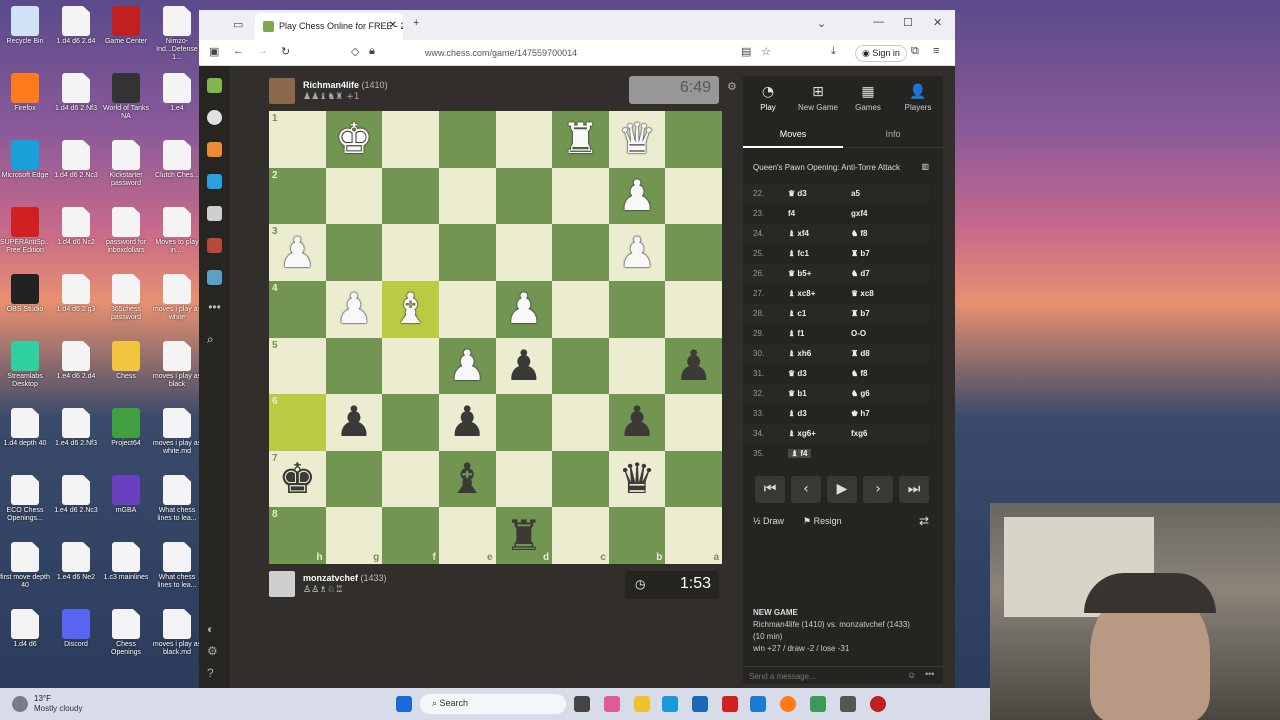 Image resolution: width=1280 pixels, height=720 pixels. I want to click on move-row: 22. ♛ d3 a5, so click(836, 194).